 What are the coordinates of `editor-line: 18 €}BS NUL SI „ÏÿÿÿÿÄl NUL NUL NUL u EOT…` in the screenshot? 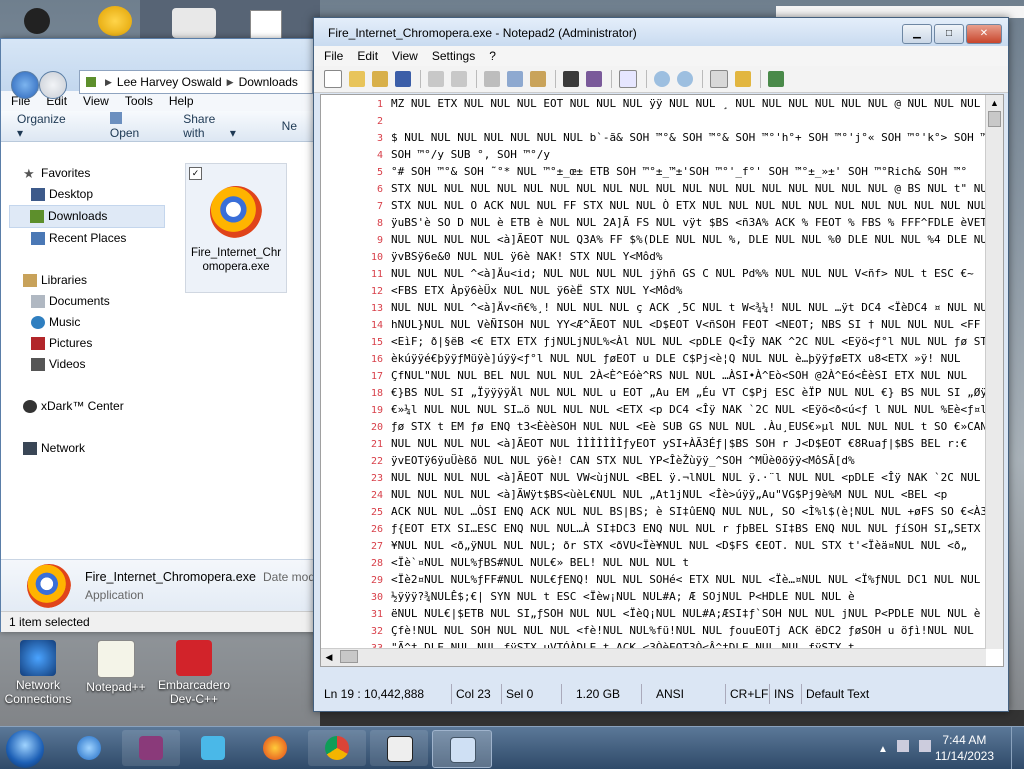 It's located at (662, 392).